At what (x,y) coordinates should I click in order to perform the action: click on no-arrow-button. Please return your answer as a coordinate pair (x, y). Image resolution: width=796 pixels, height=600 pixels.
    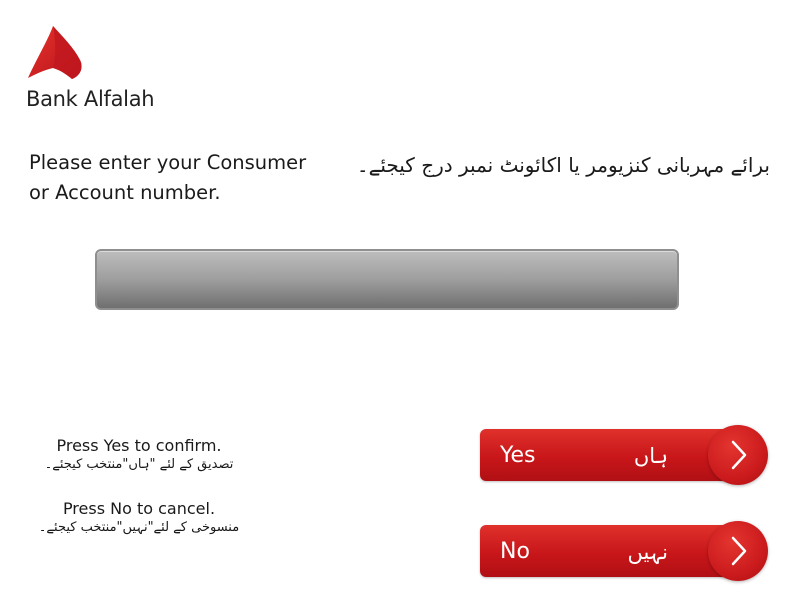
    Looking at the image, I should click on (738, 551).